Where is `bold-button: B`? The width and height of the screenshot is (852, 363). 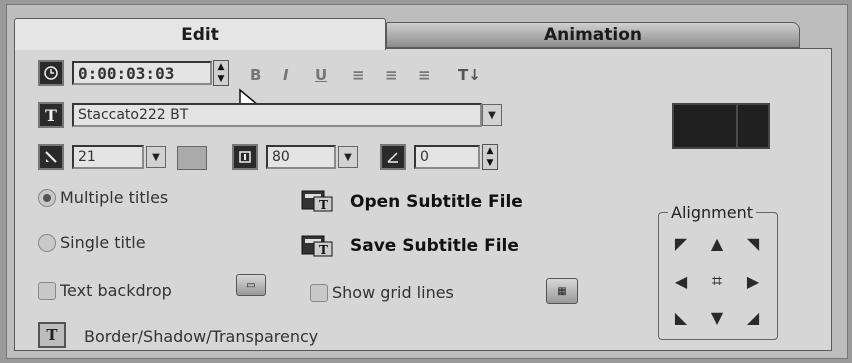 bold-button: B is located at coordinates (255, 75).